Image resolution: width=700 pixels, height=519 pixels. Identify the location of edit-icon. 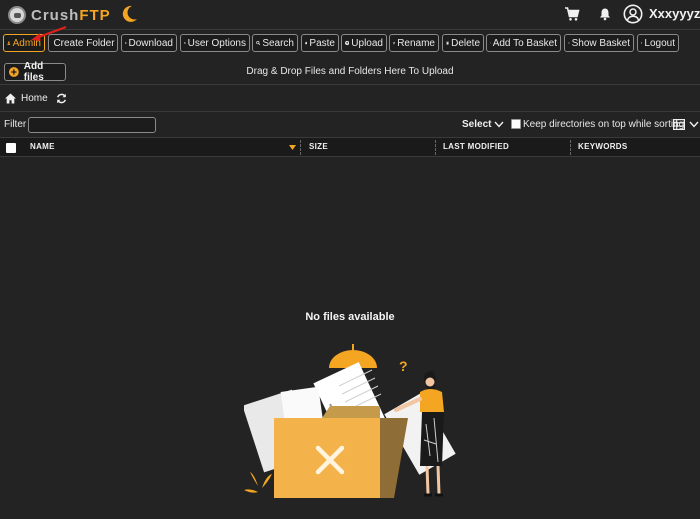
(394, 43).